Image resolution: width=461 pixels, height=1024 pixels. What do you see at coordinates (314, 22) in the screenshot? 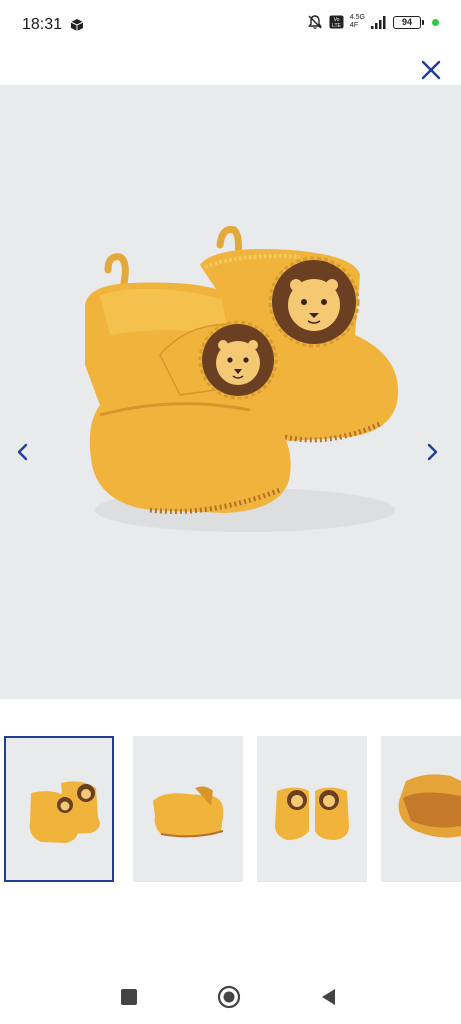
I see `mute-bell-icon` at bounding box center [314, 22].